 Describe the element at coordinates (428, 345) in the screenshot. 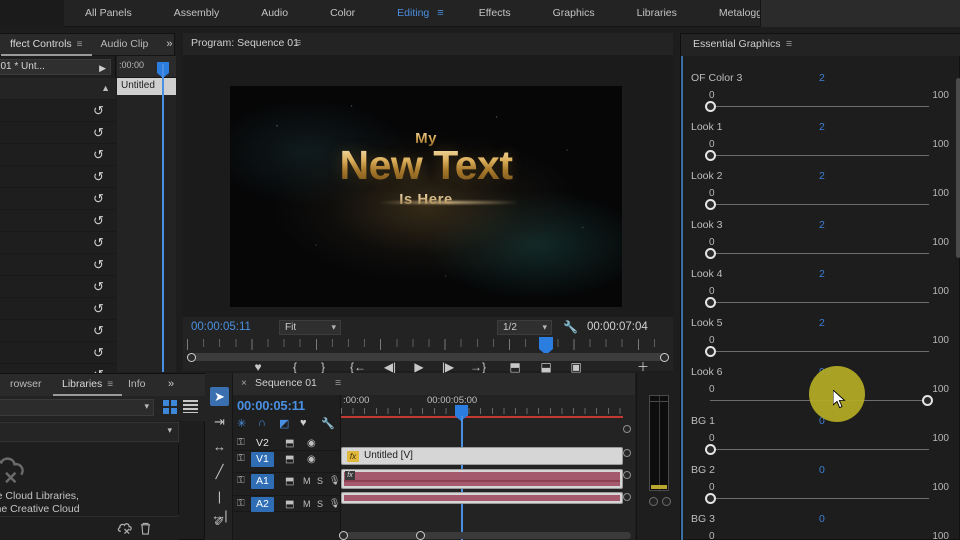

I see `program-monitor-ruler` at that location.